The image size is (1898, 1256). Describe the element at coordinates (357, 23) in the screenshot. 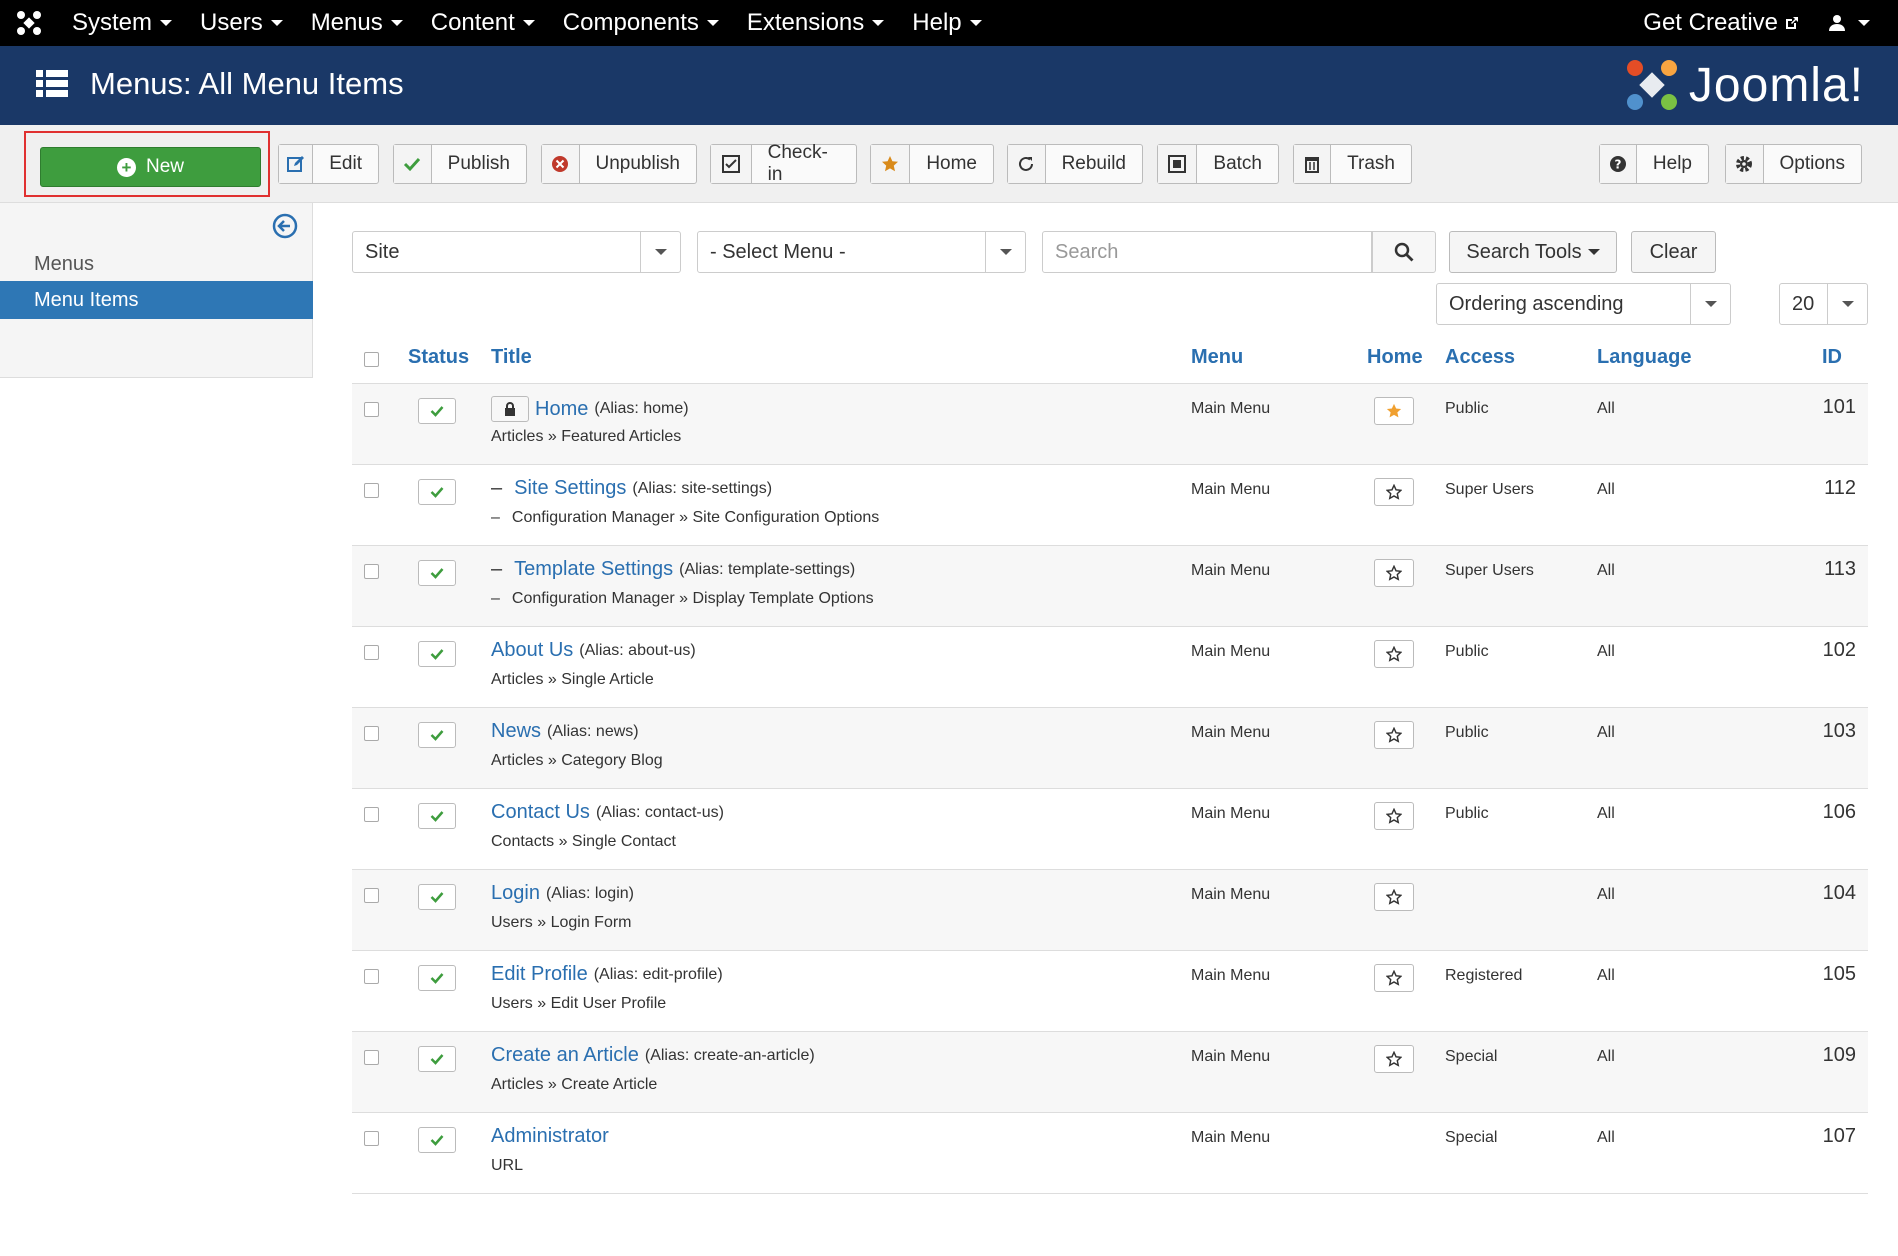

I see `nav-menus: Menus` at that location.